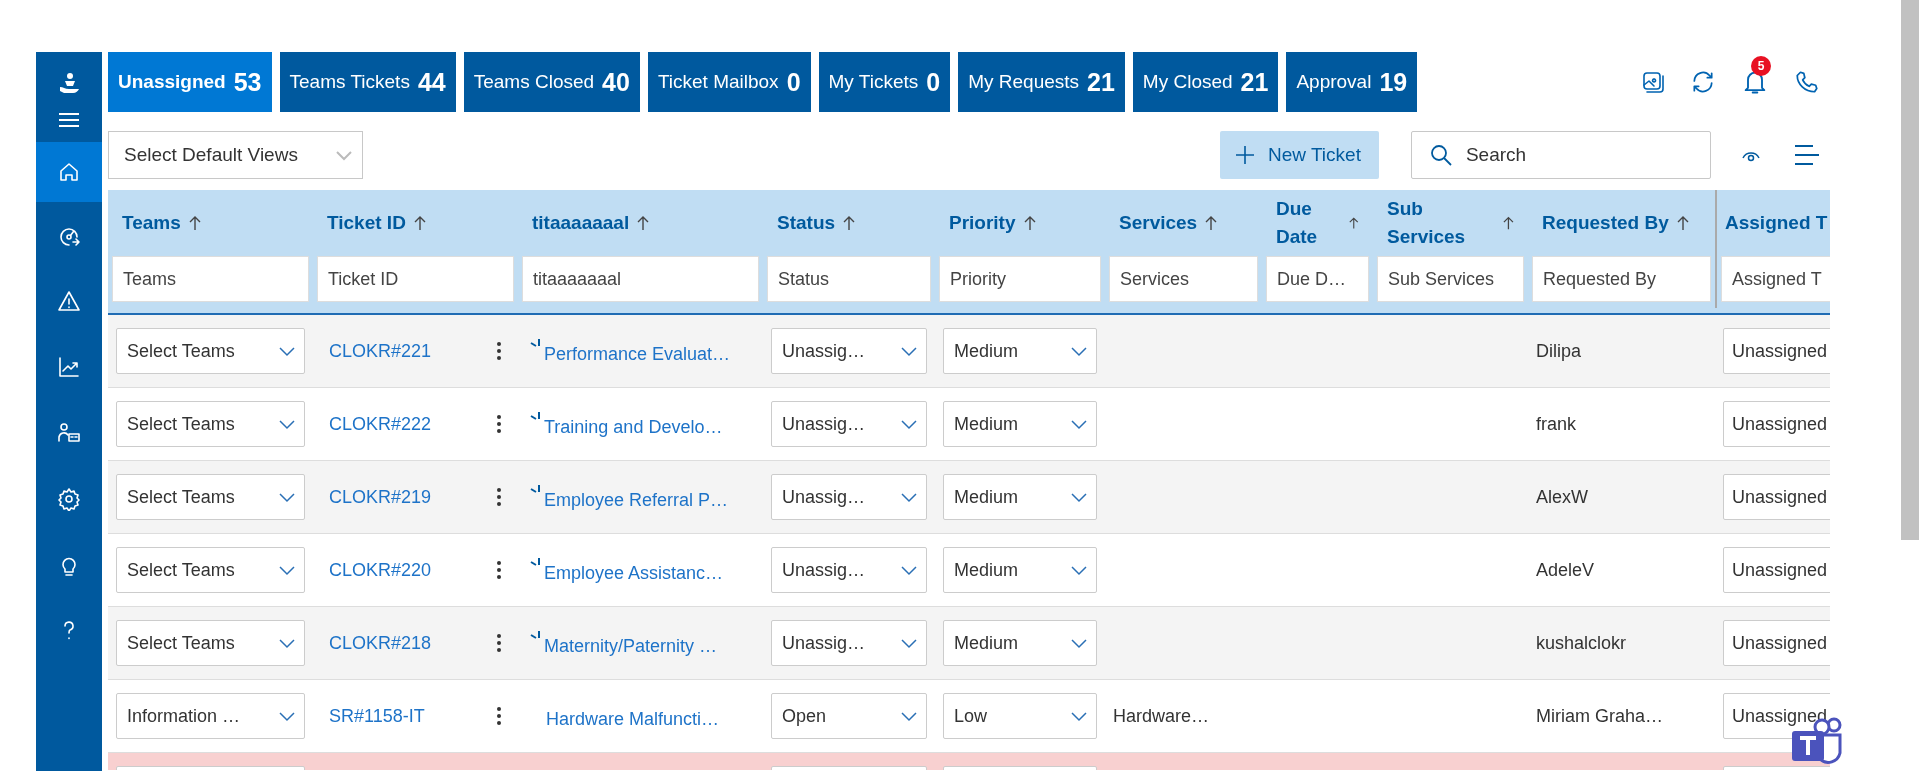 This screenshot has height=771, width=1919. Describe the element at coordinates (551, 82) in the screenshot. I see `tab: Teams Closed 40` at that location.